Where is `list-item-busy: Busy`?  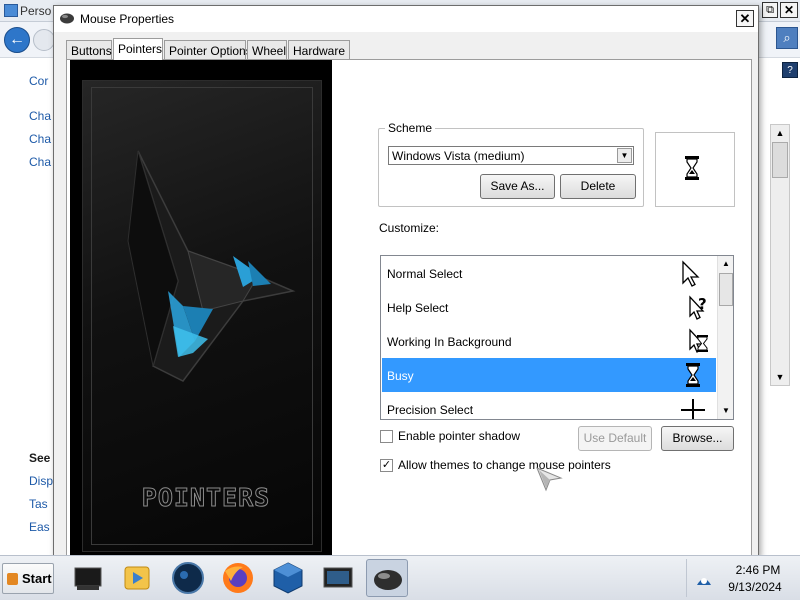
list-item-busy: Busy is located at coordinates (549, 375).